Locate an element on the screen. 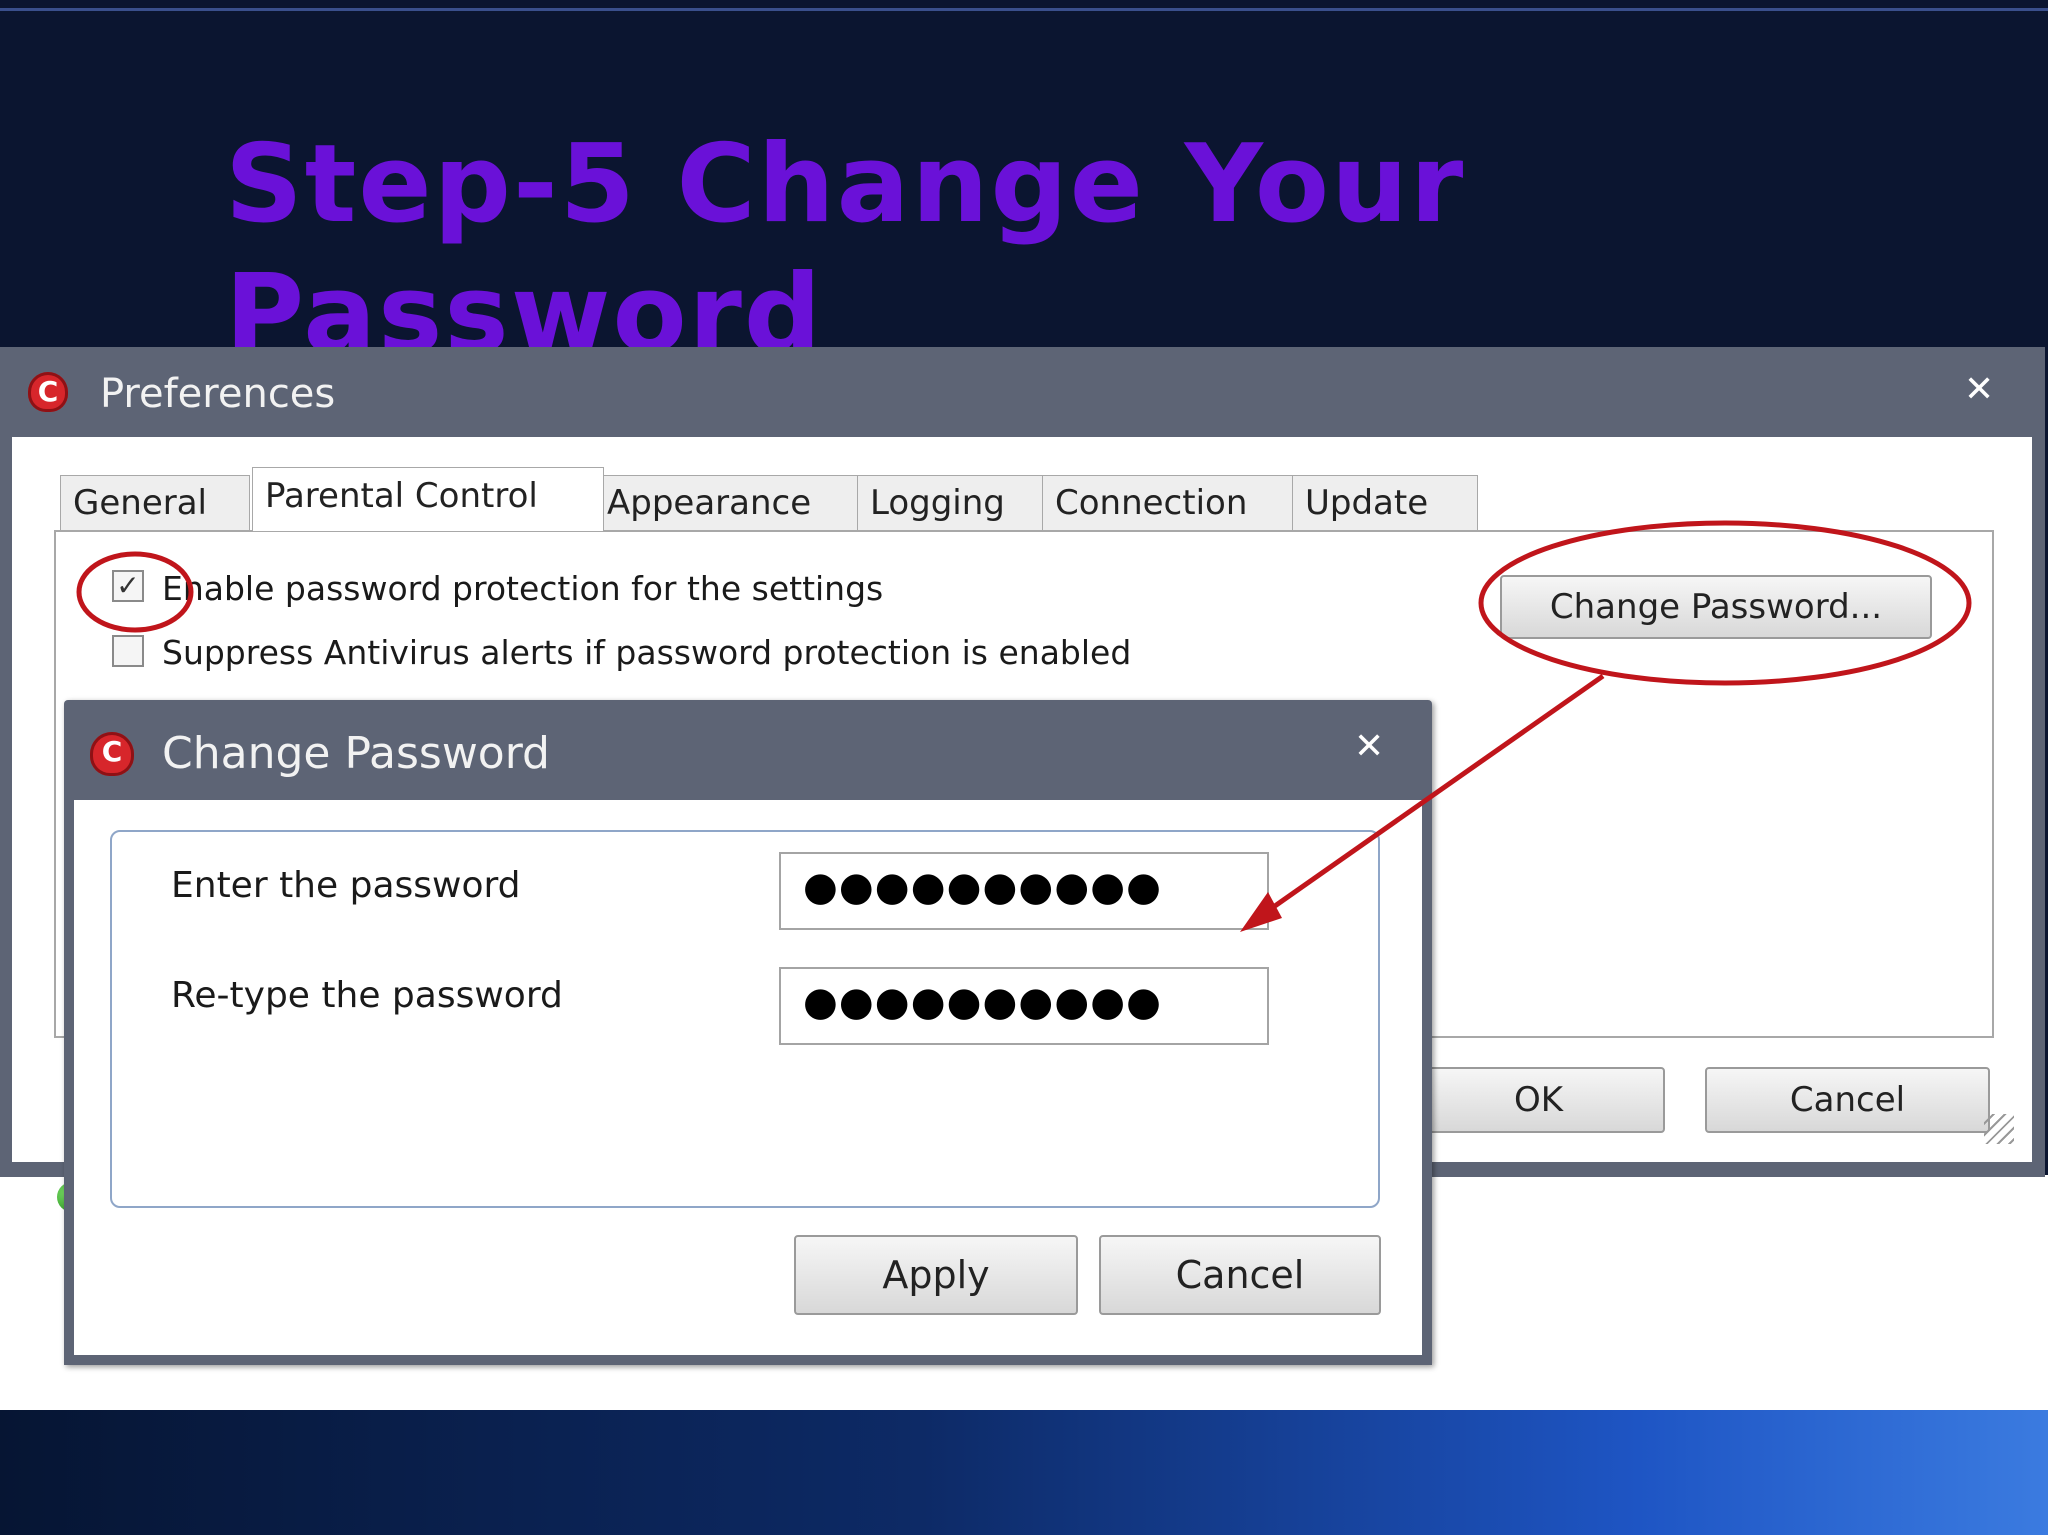 This screenshot has width=2048, height=1535. enable-password-checkbox: ✓ is located at coordinates (128, 586).